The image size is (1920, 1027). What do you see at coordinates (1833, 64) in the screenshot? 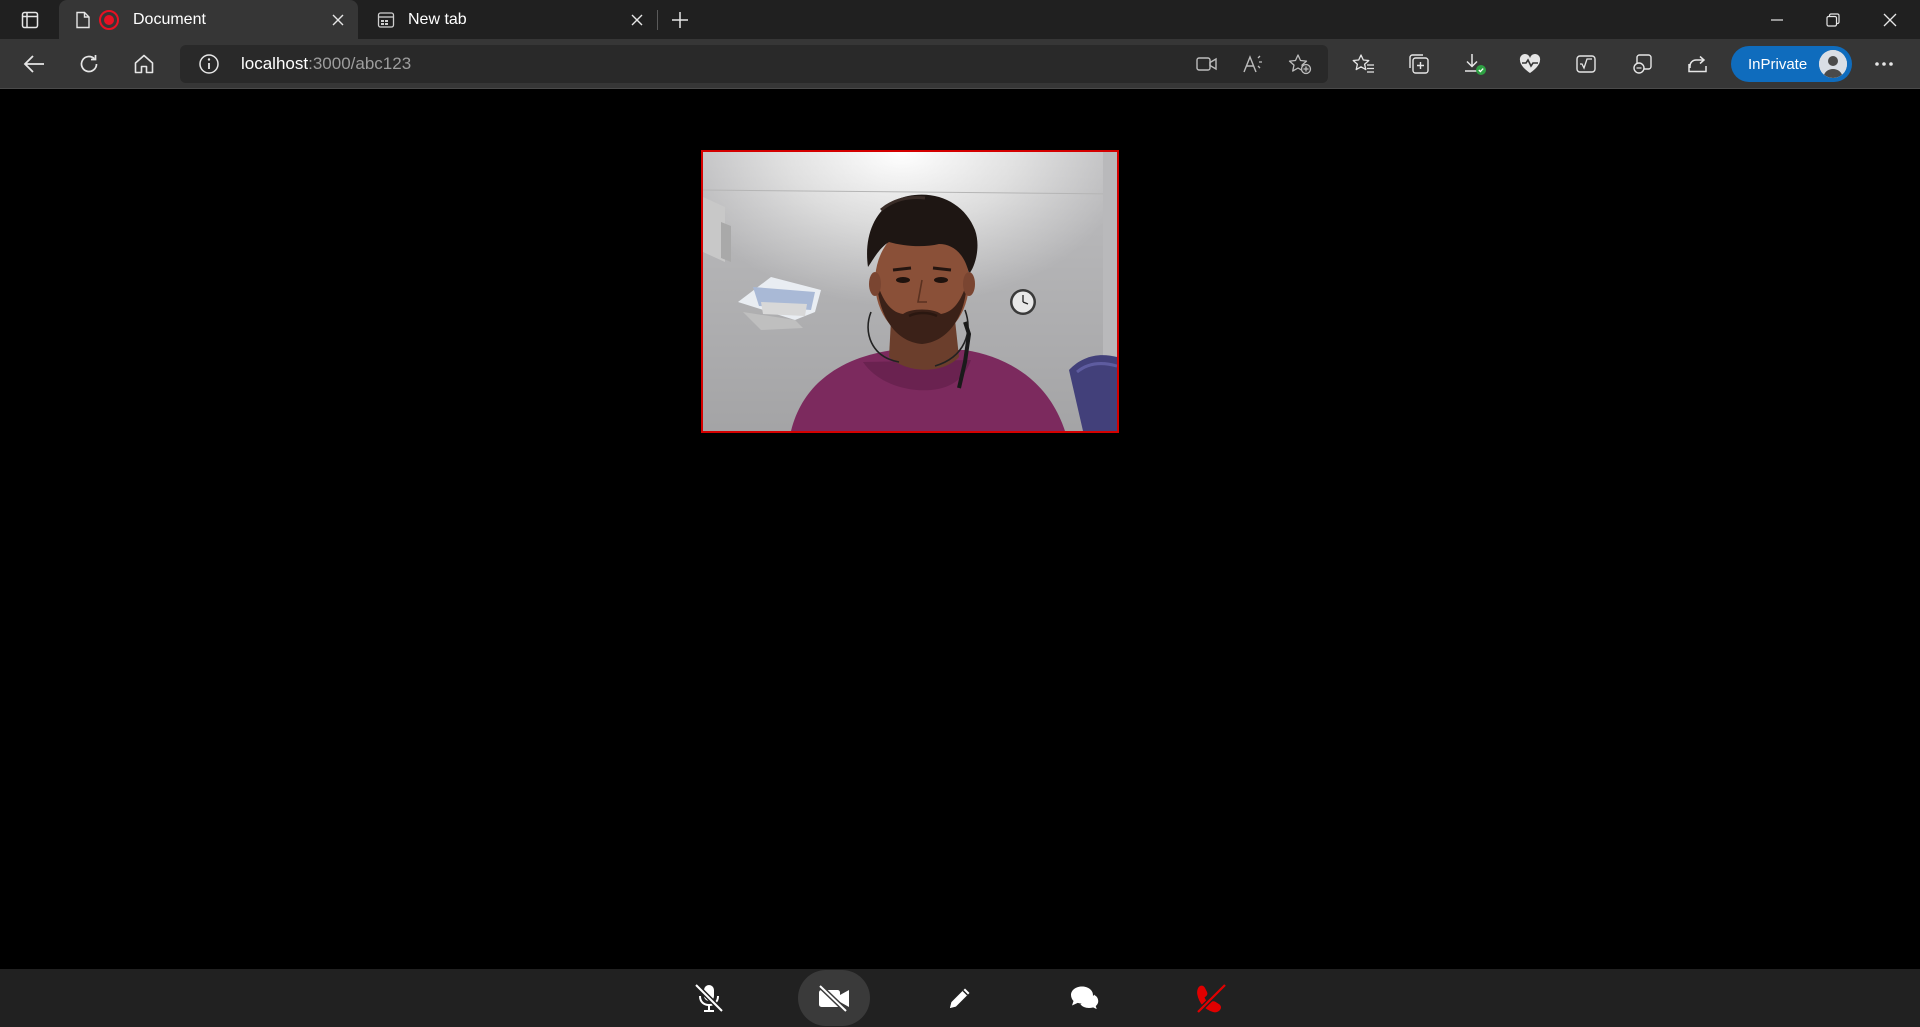
I see `profile-avatar-icon` at bounding box center [1833, 64].